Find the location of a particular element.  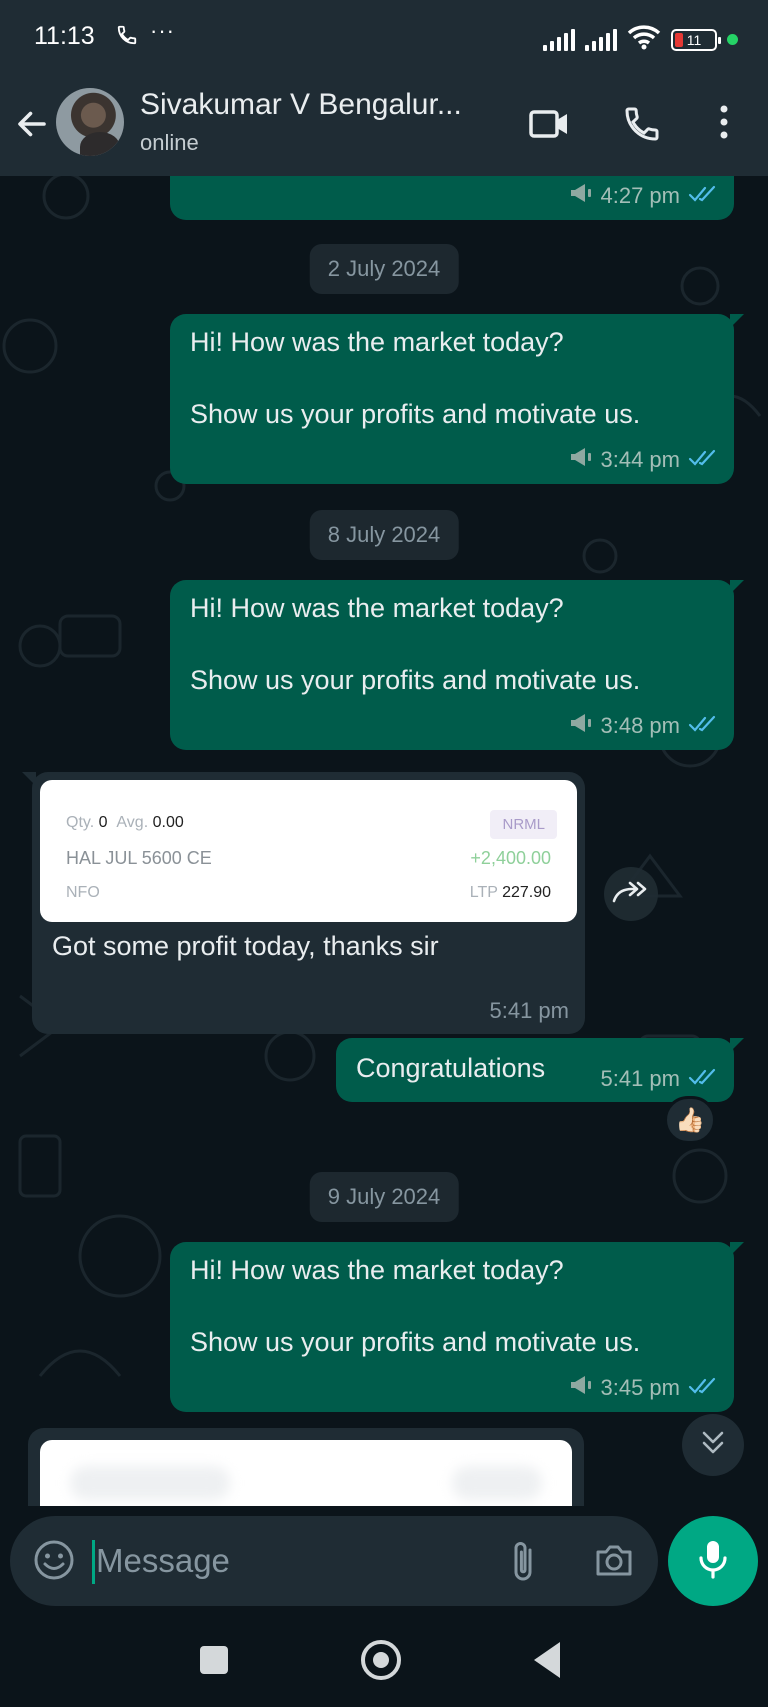

message-composer is located at coordinates (334, 1561).